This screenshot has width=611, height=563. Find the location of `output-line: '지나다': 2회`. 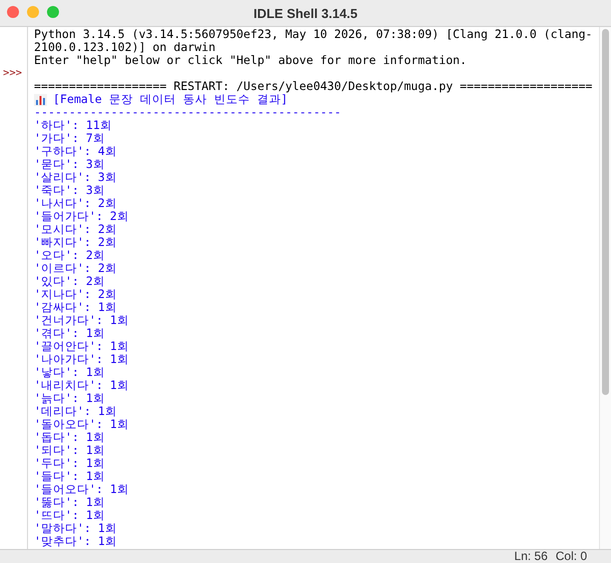

output-line: '지나다': 2회 is located at coordinates (75, 294).